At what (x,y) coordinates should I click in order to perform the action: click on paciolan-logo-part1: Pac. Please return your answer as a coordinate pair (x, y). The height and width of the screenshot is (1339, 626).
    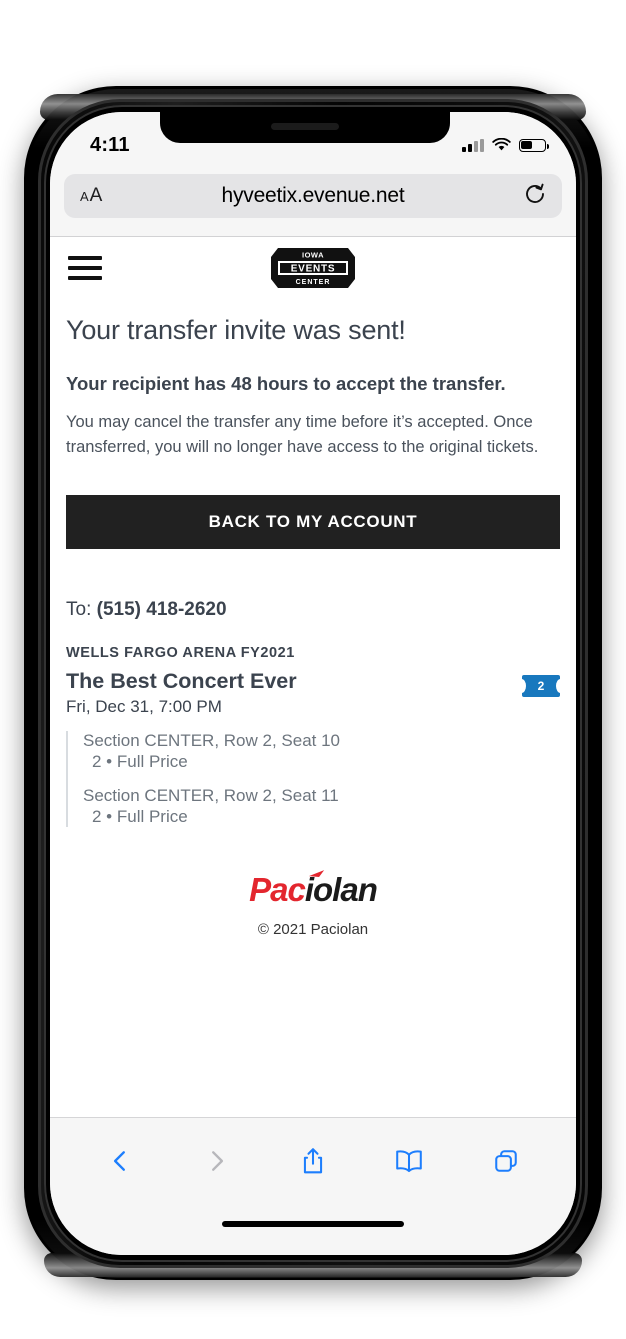
    Looking at the image, I should click on (277, 890).